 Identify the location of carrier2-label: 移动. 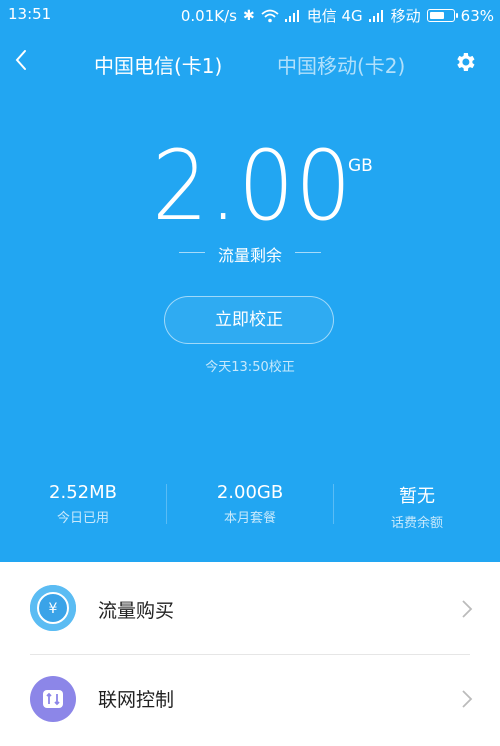
(405, 16).